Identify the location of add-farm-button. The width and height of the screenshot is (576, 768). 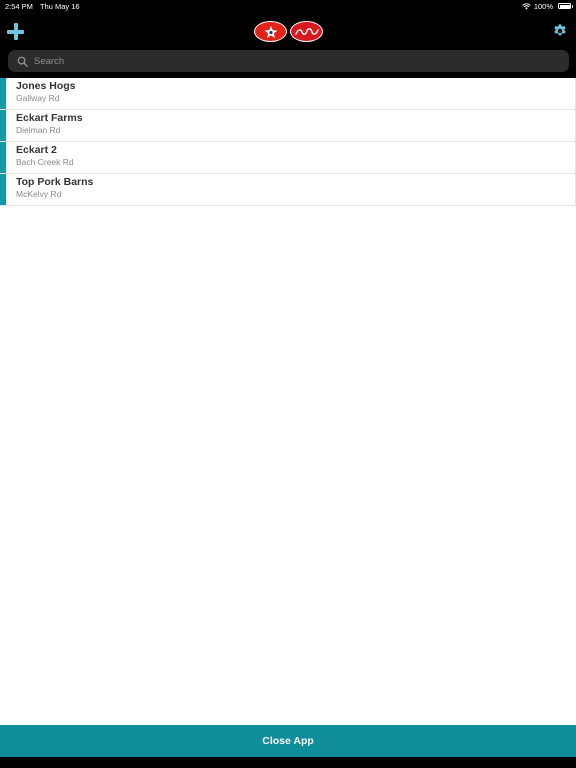
(15, 31).